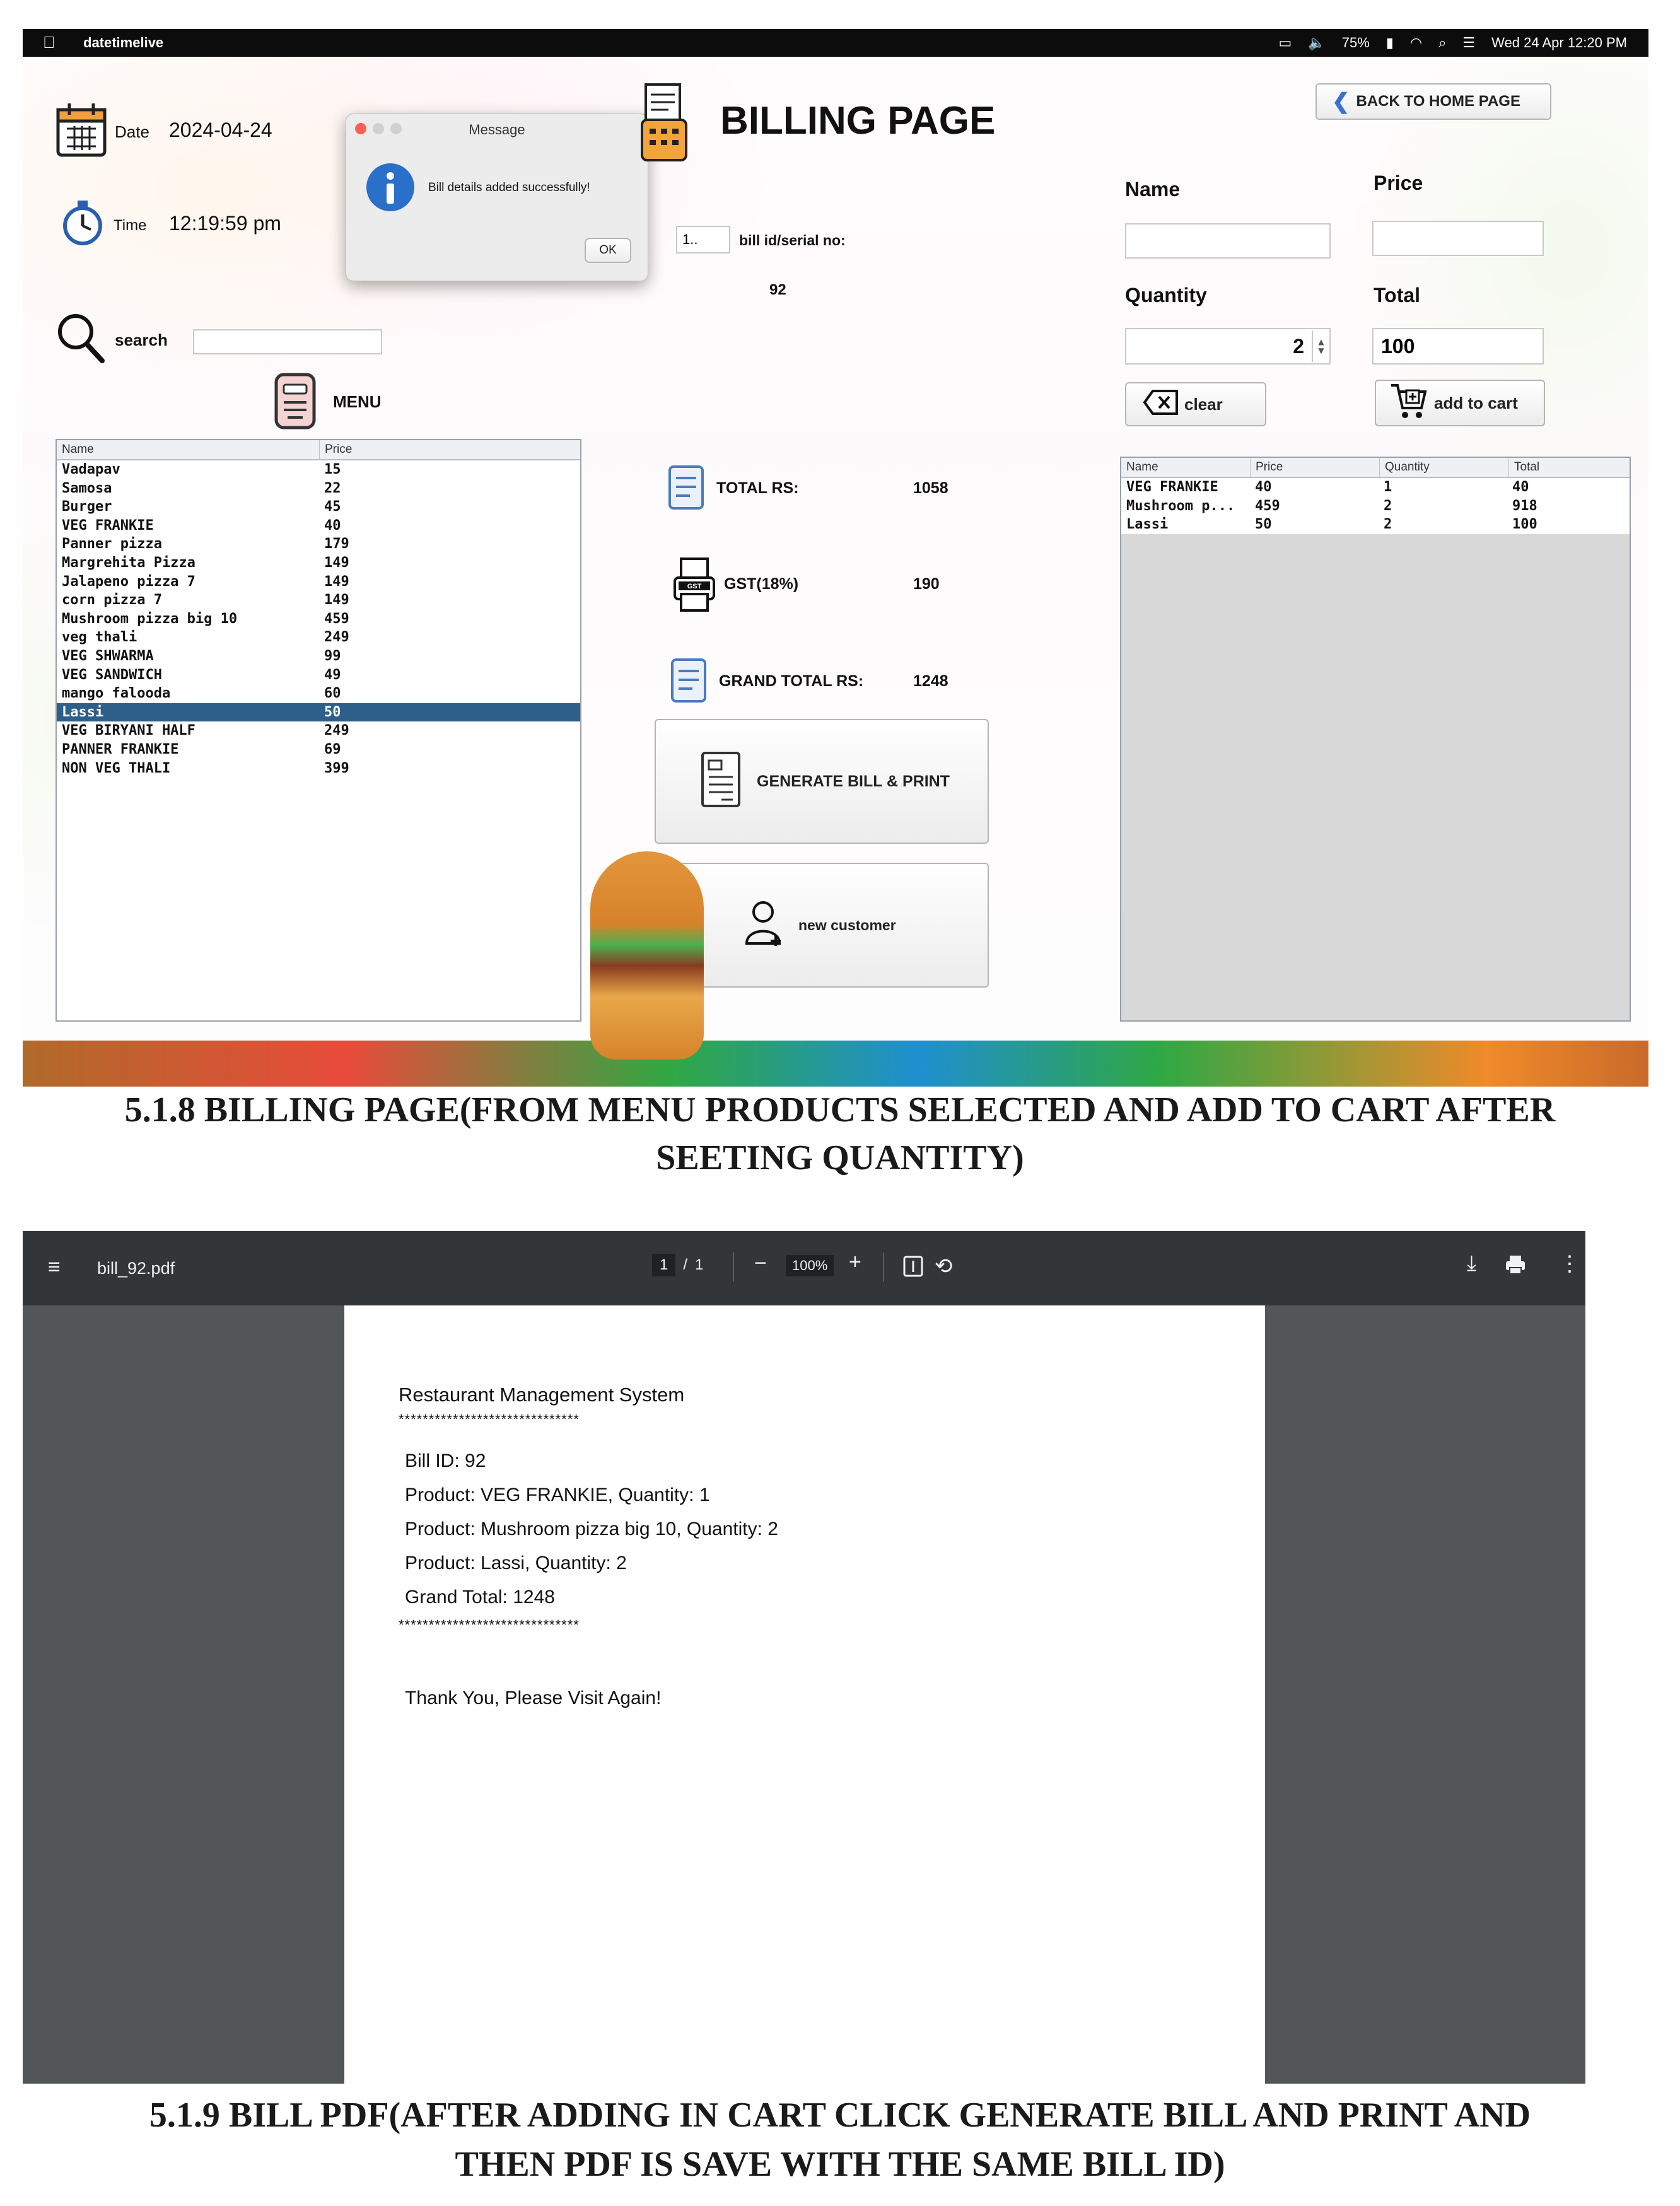 This screenshot has width=1680, height=2206. What do you see at coordinates (1569, 467) in the screenshot?
I see `cart-column-total: Total` at bounding box center [1569, 467].